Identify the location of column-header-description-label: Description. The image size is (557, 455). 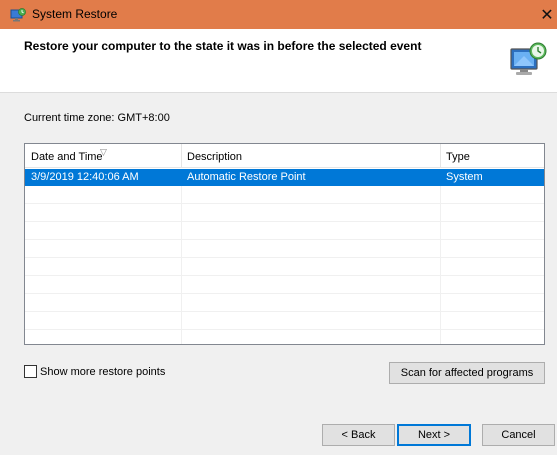
(215, 157).